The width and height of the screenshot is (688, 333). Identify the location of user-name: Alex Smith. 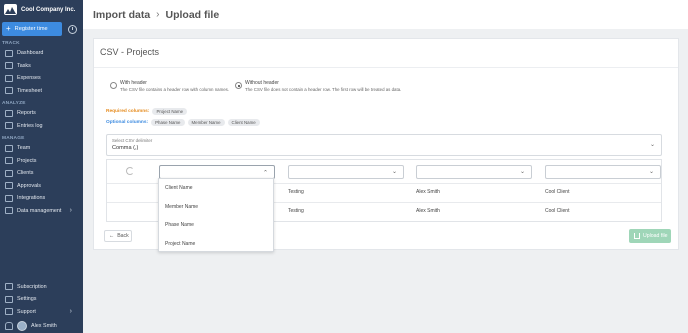
(44, 325).